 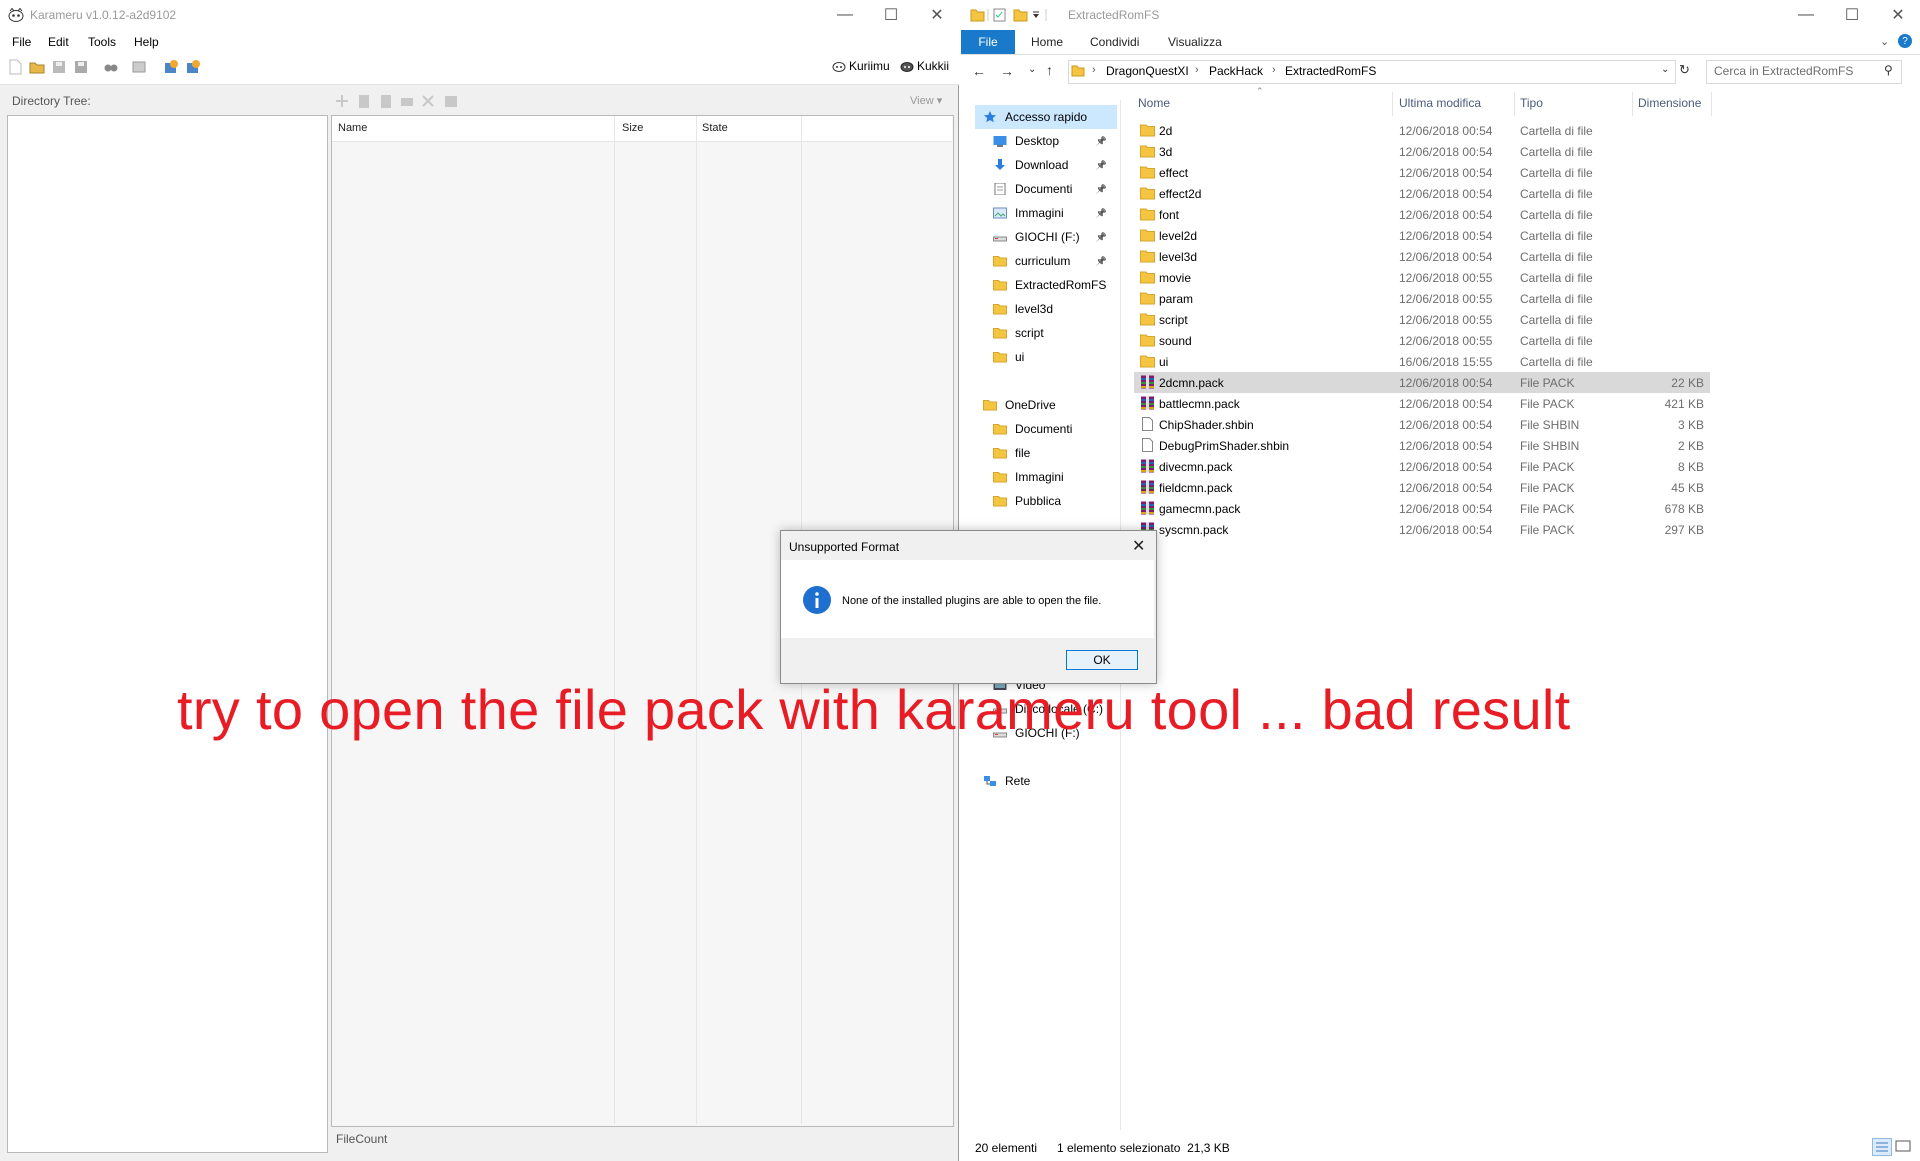 What do you see at coordinates (1047, 42) in the screenshot?
I see `ribbon-tab-home: Home` at bounding box center [1047, 42].